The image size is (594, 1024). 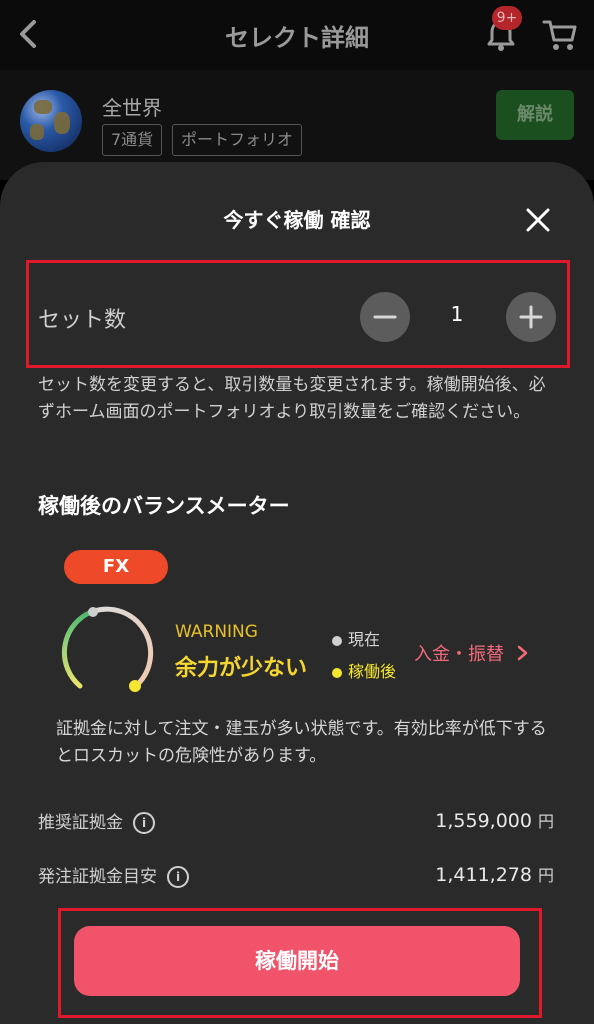 What do you see at coordinates (51, 121) in the screenshot?
I see `globe-icon` at bounding box center [51, 121].